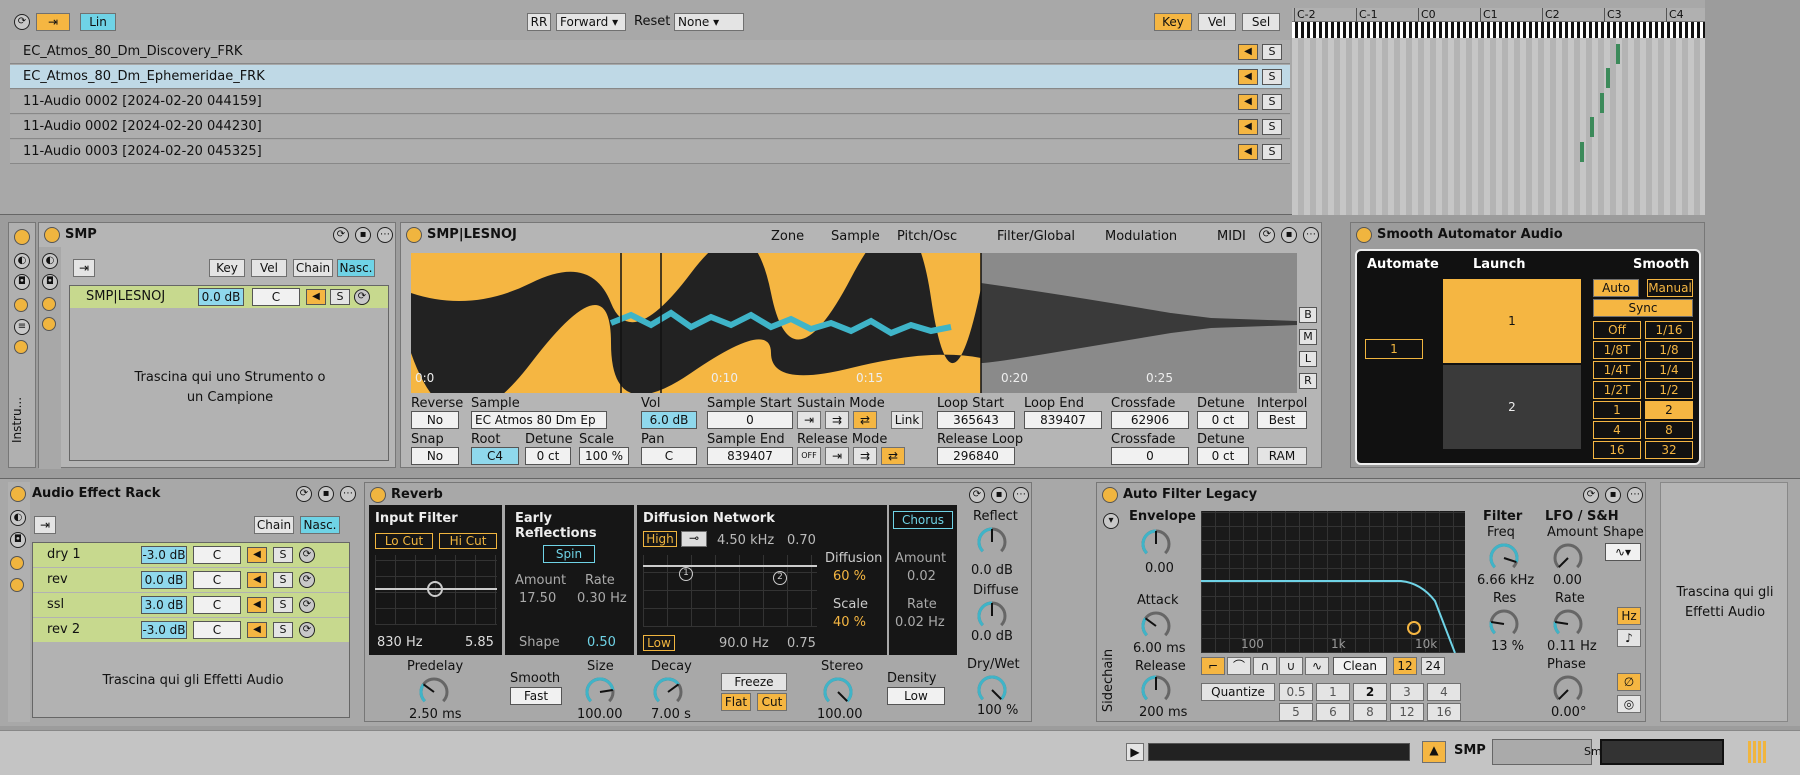  I want to click on key-zone-grid, so click(1498, 126).